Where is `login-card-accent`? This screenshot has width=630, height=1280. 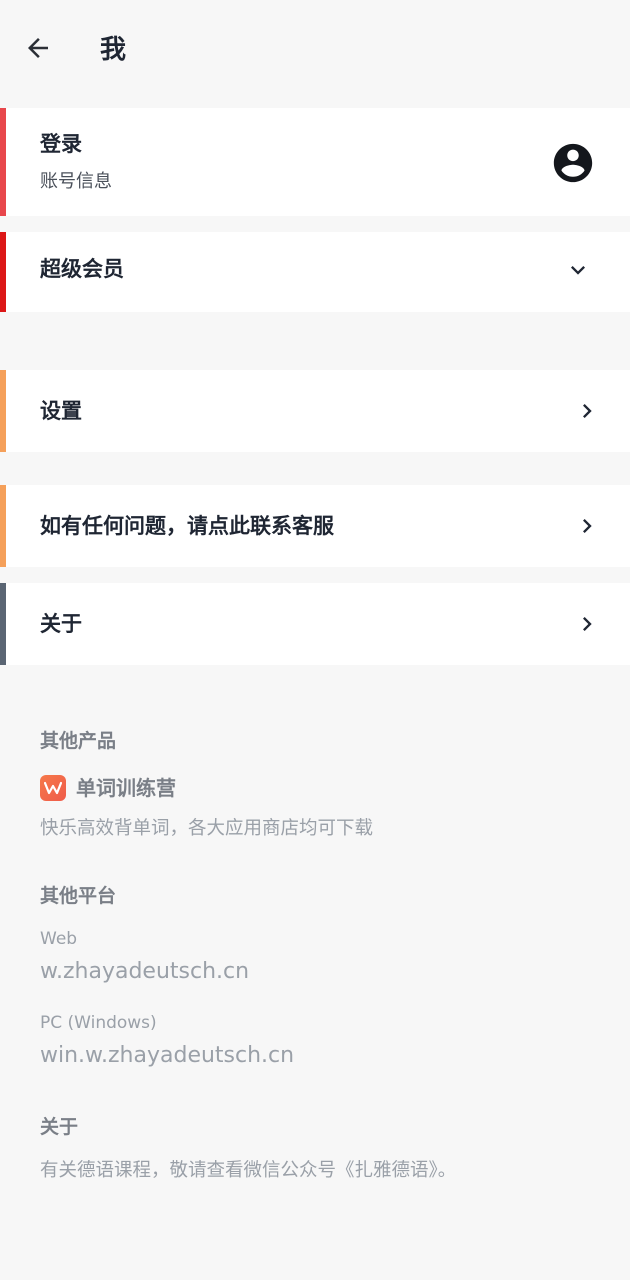
login-card-accent is located at coordinates (3, 162).